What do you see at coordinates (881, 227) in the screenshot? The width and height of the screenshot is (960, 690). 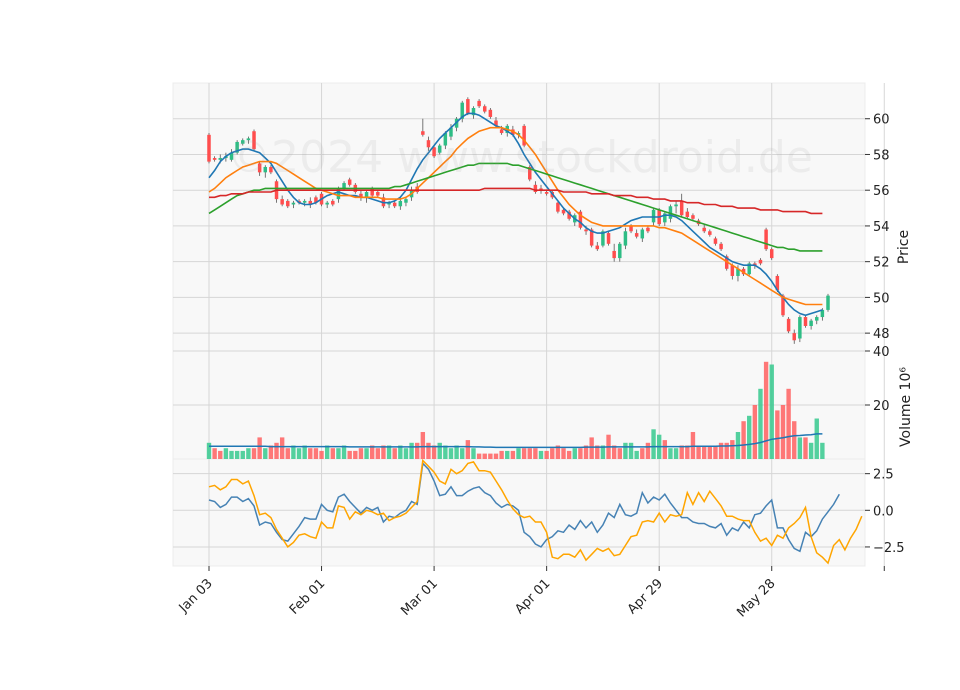 I see `price-y-tick-label: 54` at bounding box center [881, 227].